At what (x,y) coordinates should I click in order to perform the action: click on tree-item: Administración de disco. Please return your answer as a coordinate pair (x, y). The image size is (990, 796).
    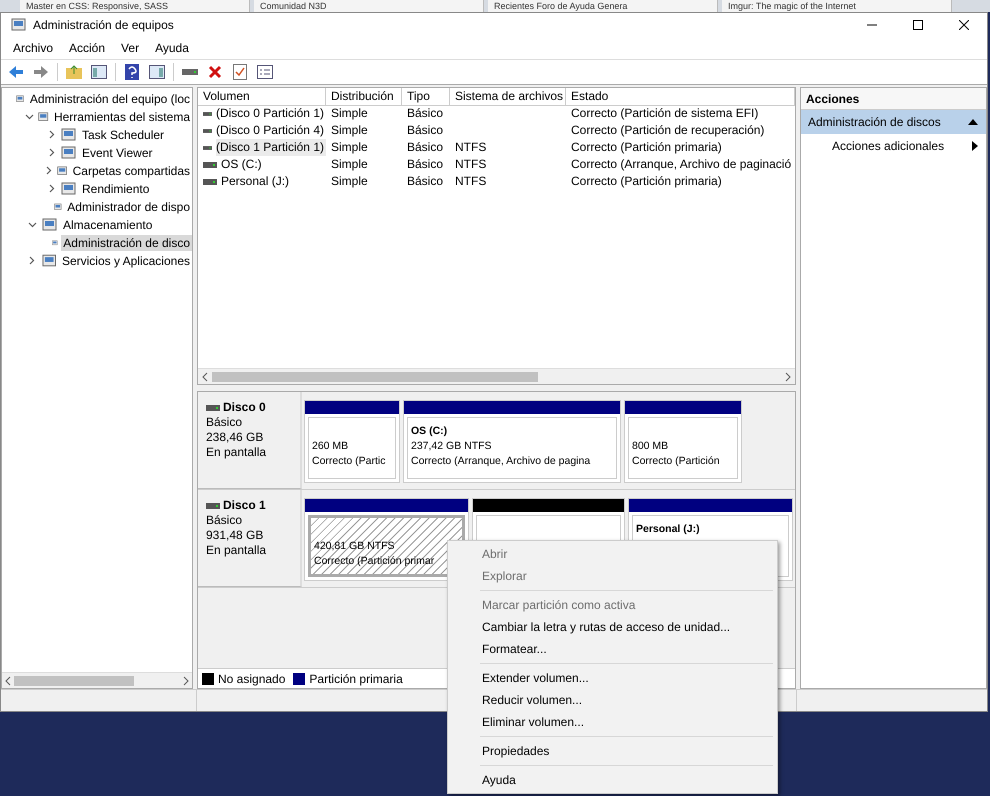
    Looking at the image, I should click on (126, 243).